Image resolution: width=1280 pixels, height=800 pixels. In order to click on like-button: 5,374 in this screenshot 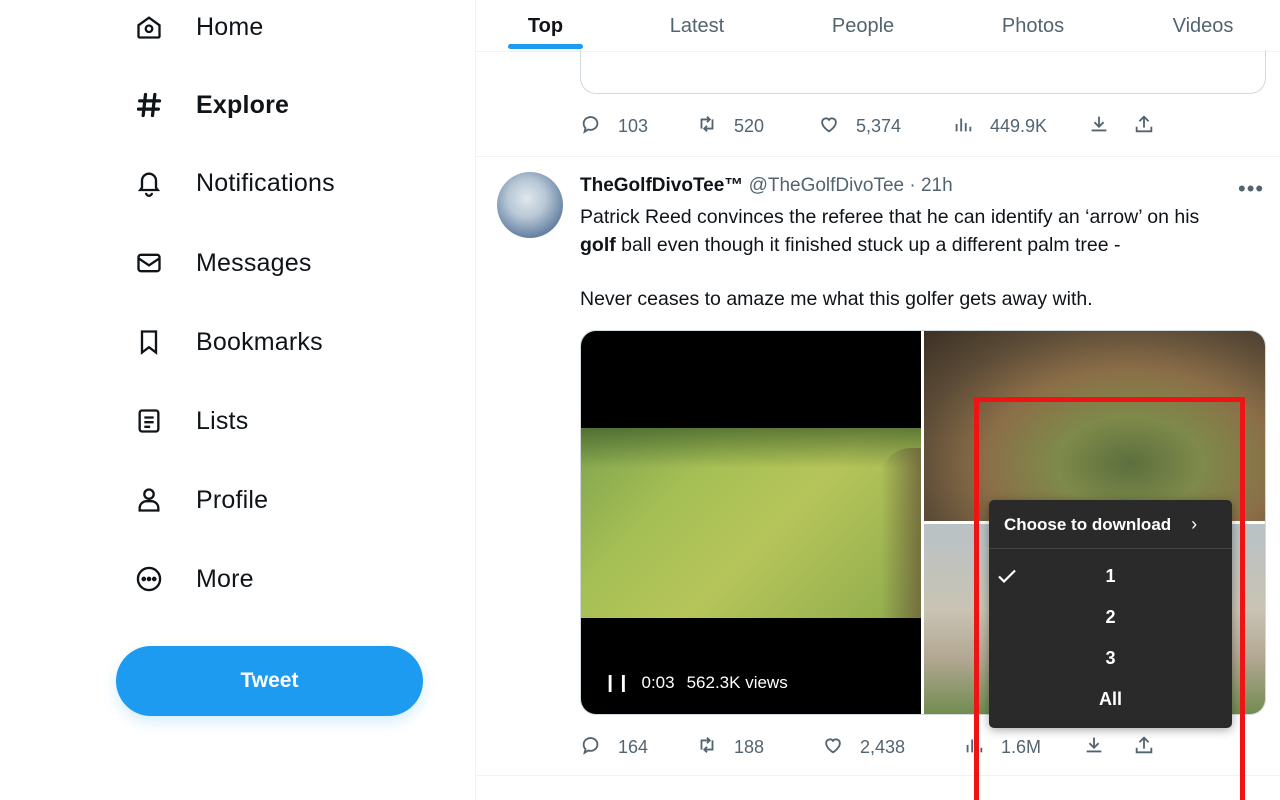, I will do `click(859, 126)`.